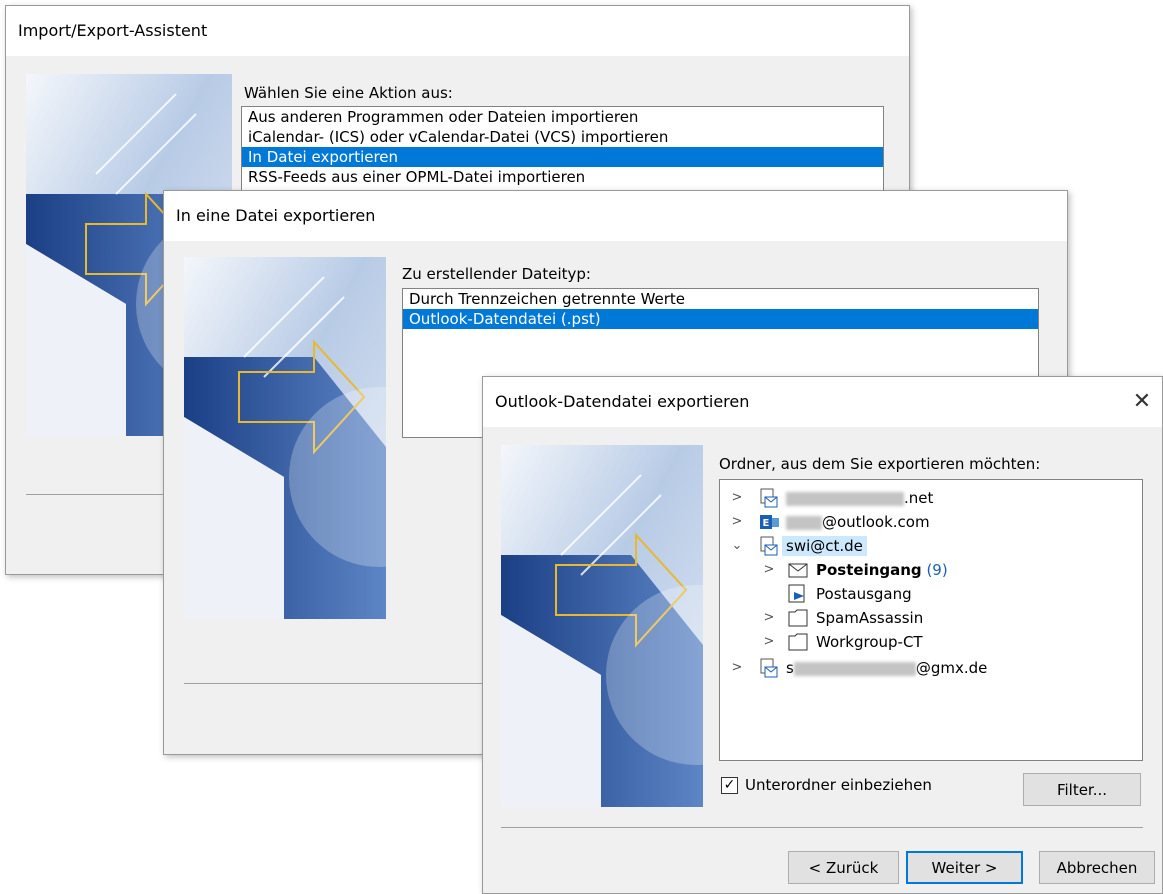 The image size is (1163, 894). What do you see at coordinates (457, 31) in the screenshot?
I see `dialog1-titlebar: Import/Export-Assistent` at bounding box center [457, 31].